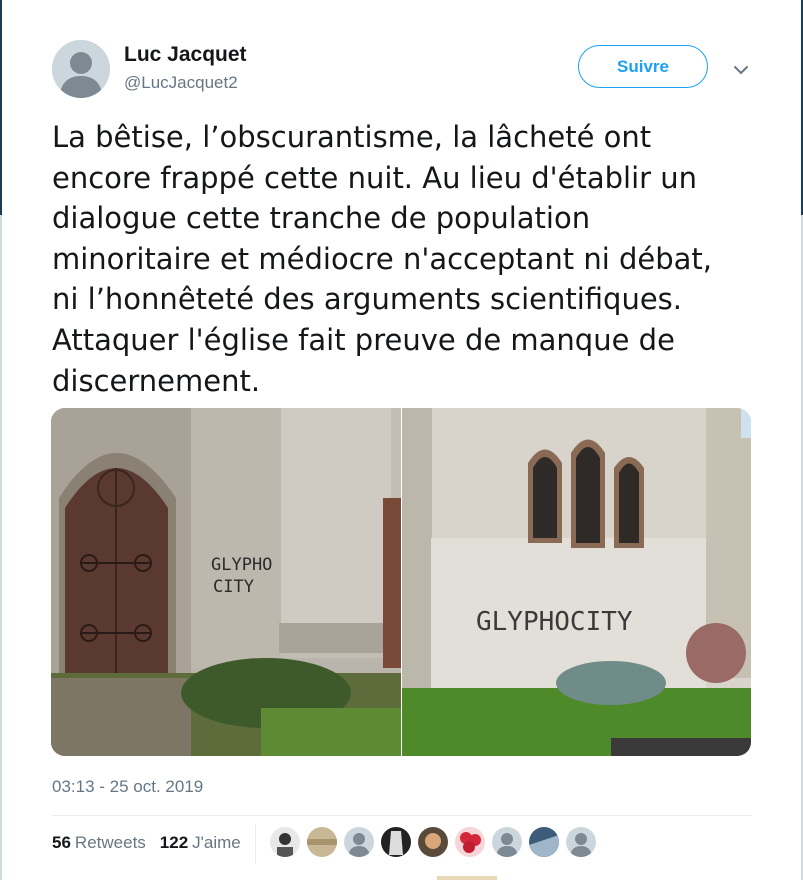  I want to click on next-content-peek, so click(467, 878).